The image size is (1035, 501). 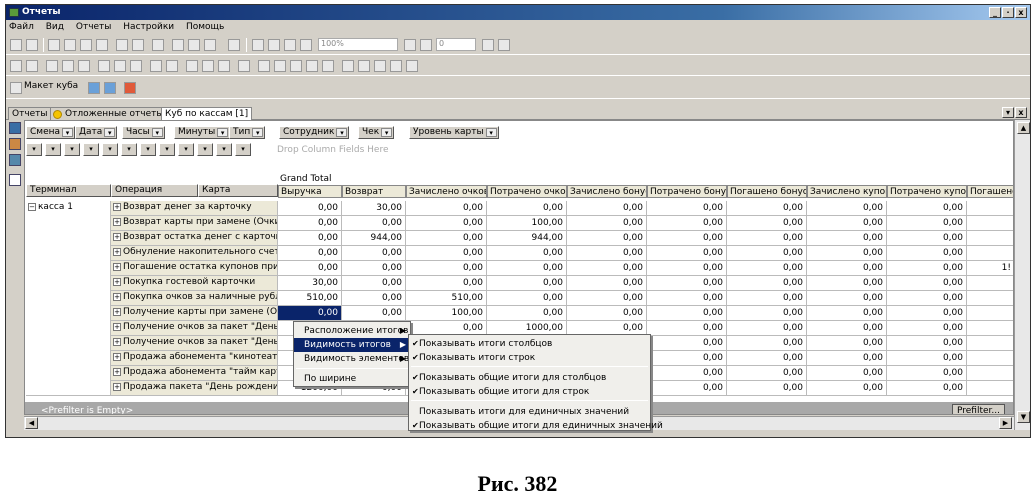 I want to click on export-icon, so click(x=210, y=45).